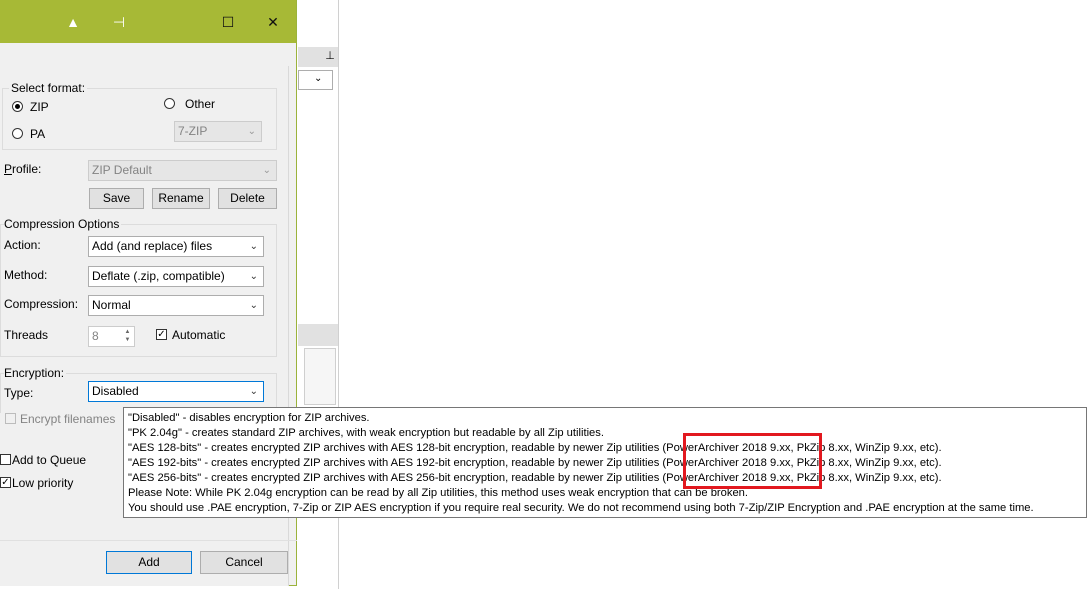  I want to click on save-button: Save, so click(116, 198).